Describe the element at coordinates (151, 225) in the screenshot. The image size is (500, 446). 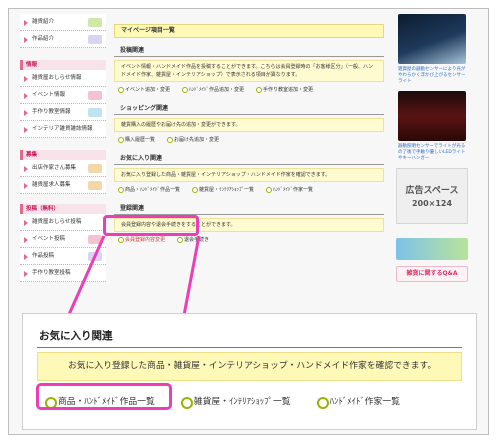
I see `highlight-small` at that location.